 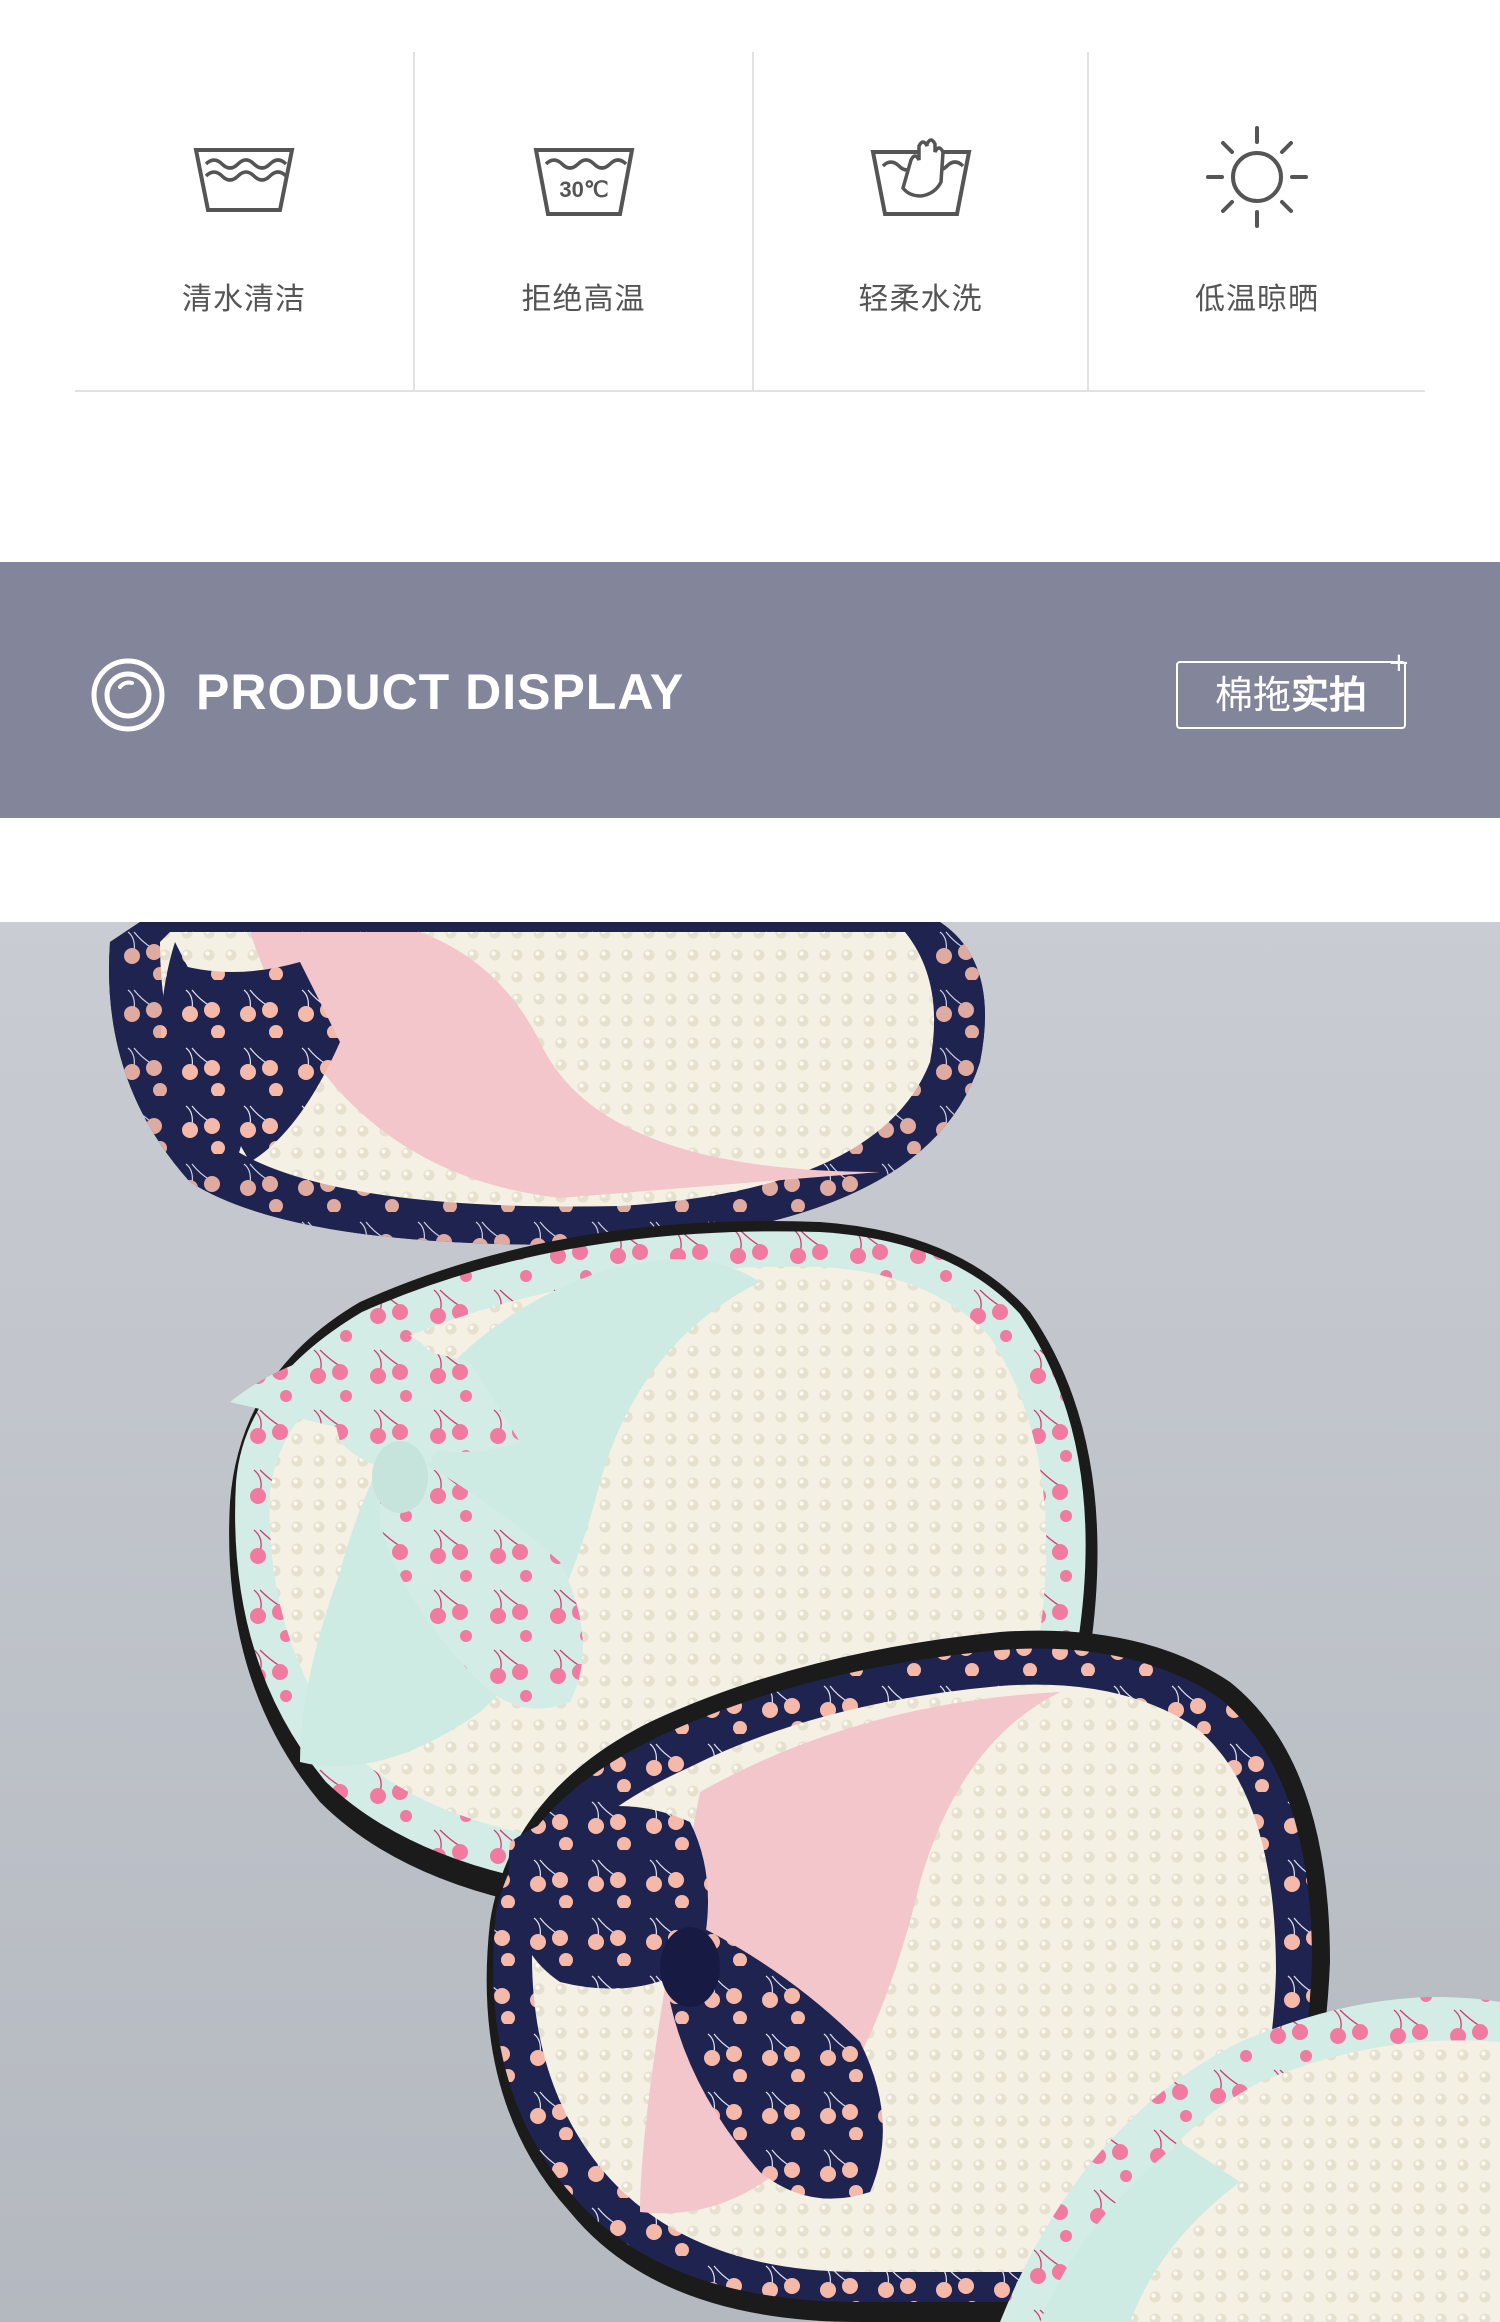 What do you see at coordinates (244, 299) in the screenshot?
I see `care-label: 清水清洁` at bounding box center [244, 299].